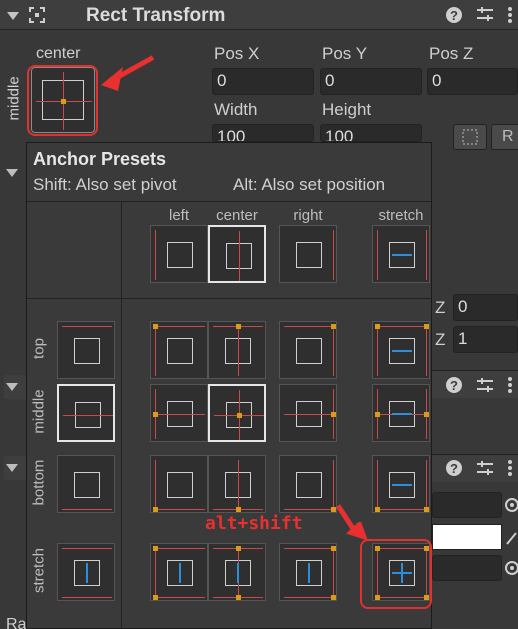 This screenshot has height=629, width=518. Describe the element at coordinates (472, 81) in the screenshot. I see `pos-z-field: 0` at that location.